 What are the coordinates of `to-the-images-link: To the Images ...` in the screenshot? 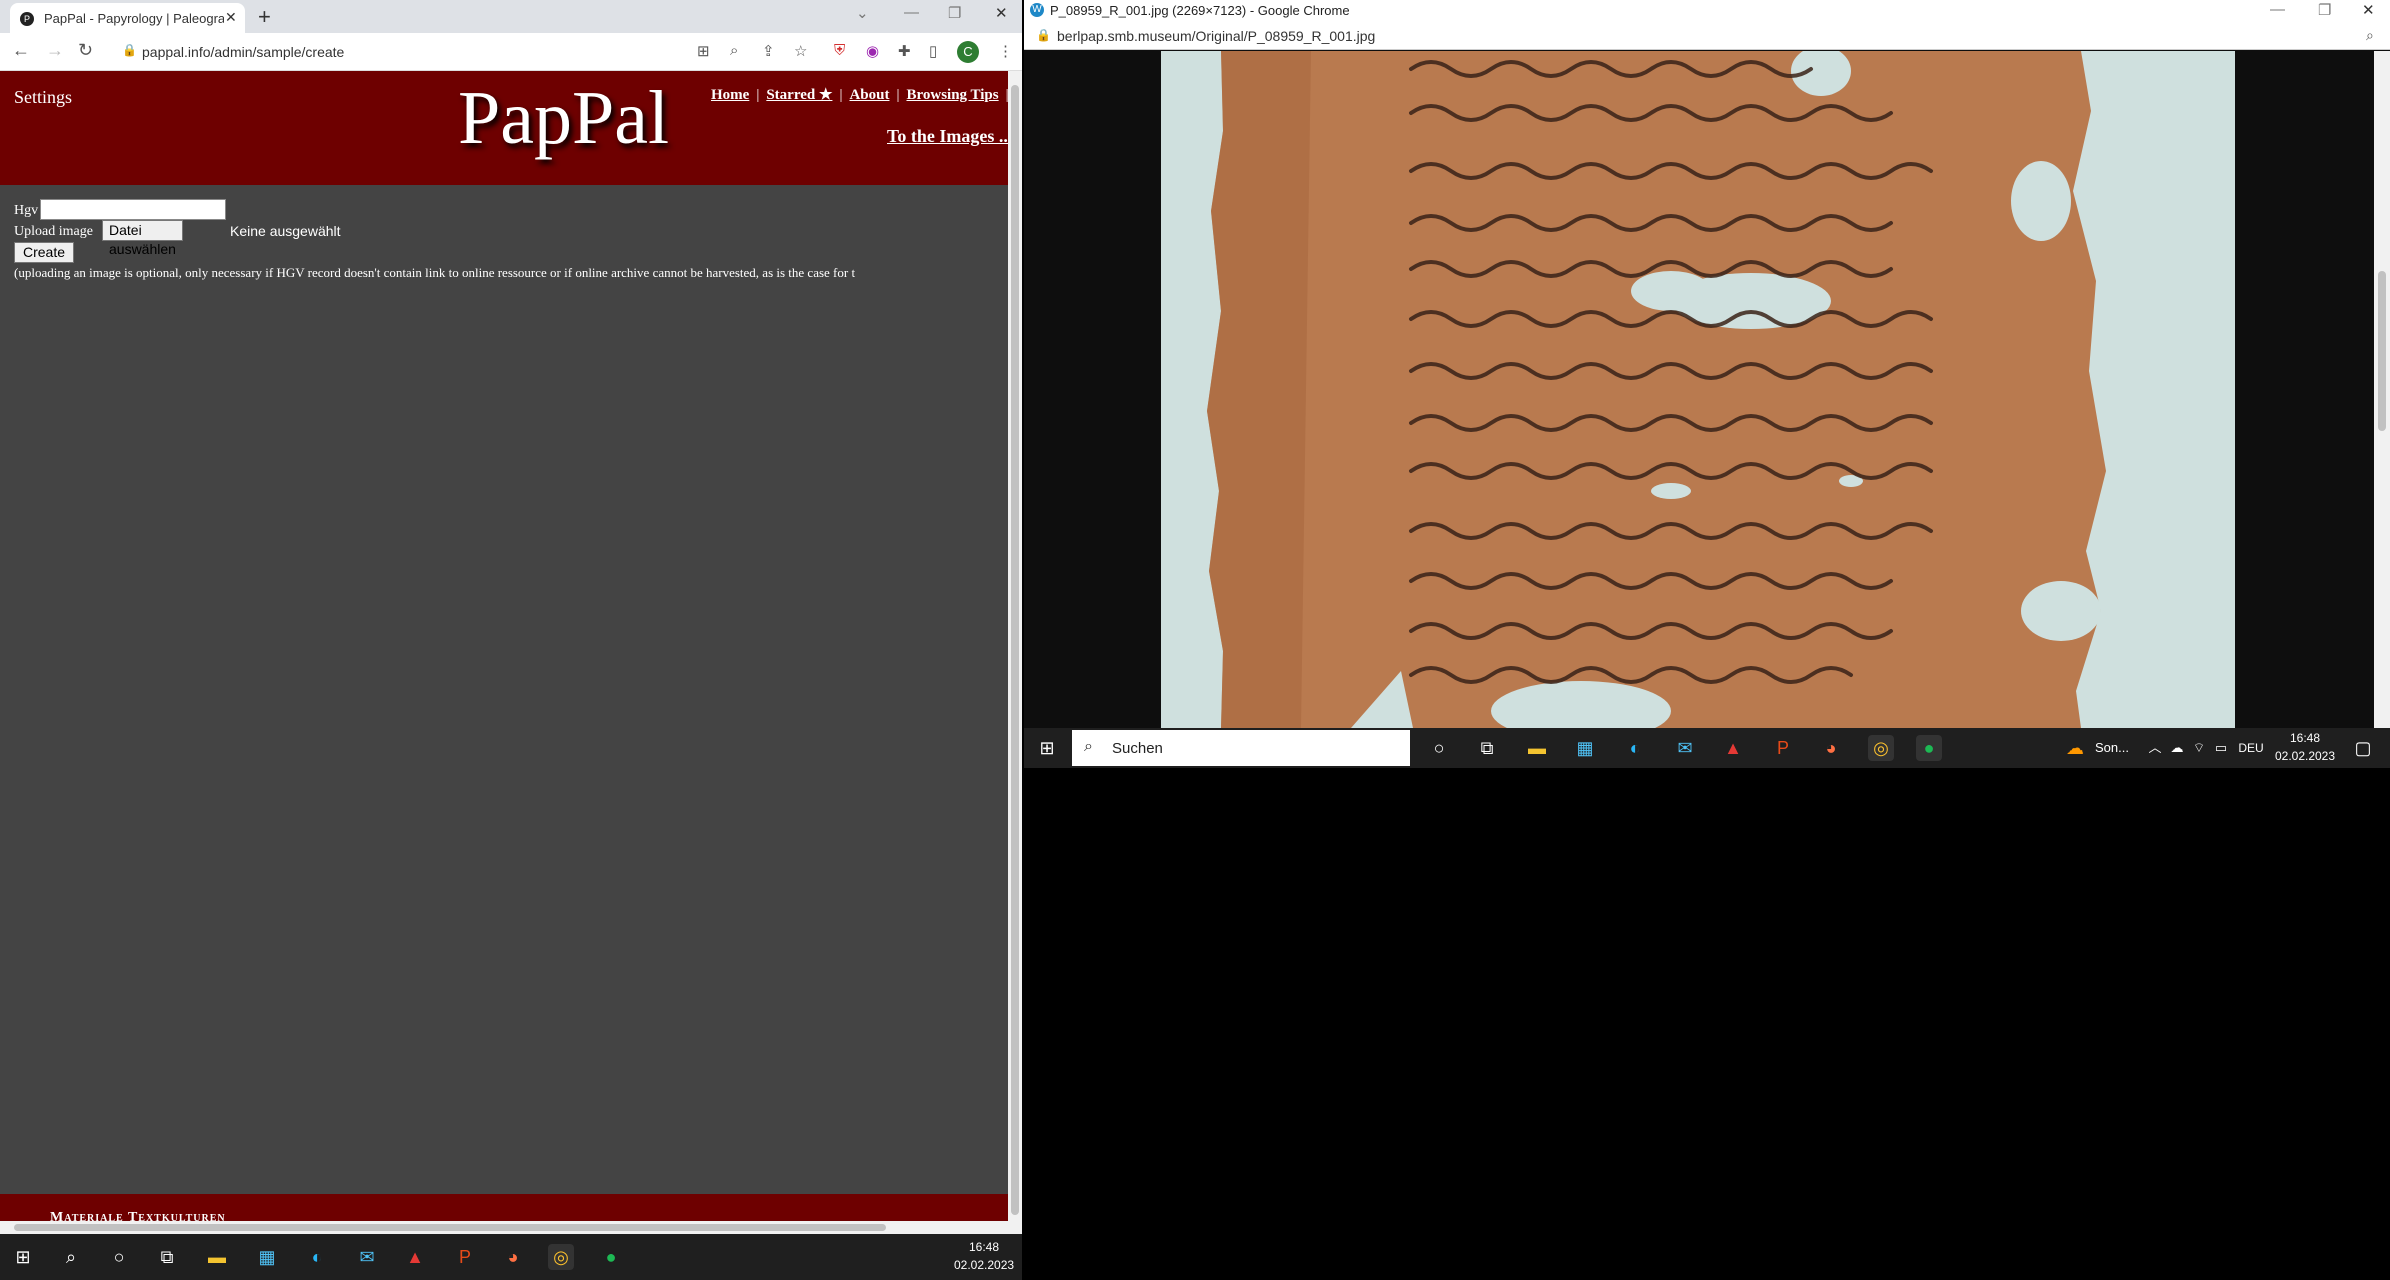 It's located at (949, 136).